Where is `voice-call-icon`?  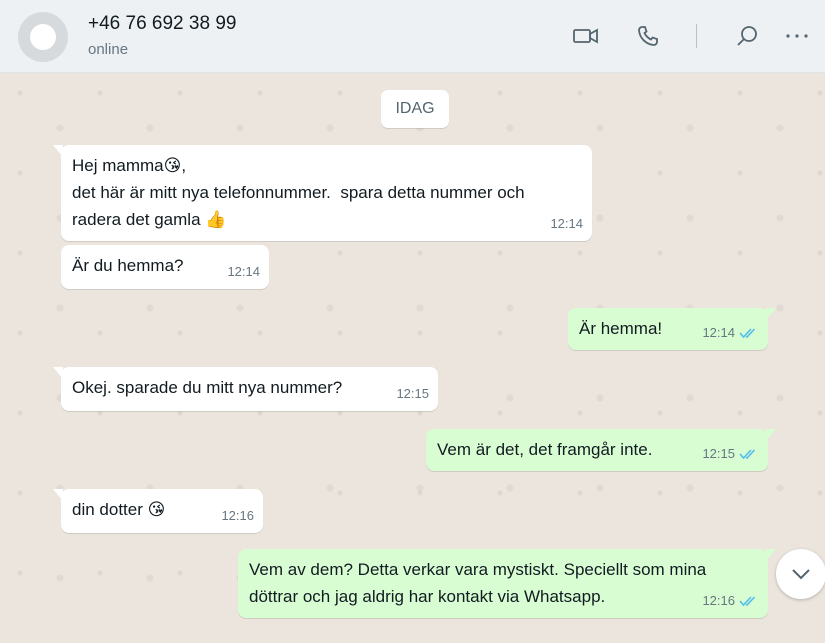 voice-call-icon is located at coordinates (648, 36).